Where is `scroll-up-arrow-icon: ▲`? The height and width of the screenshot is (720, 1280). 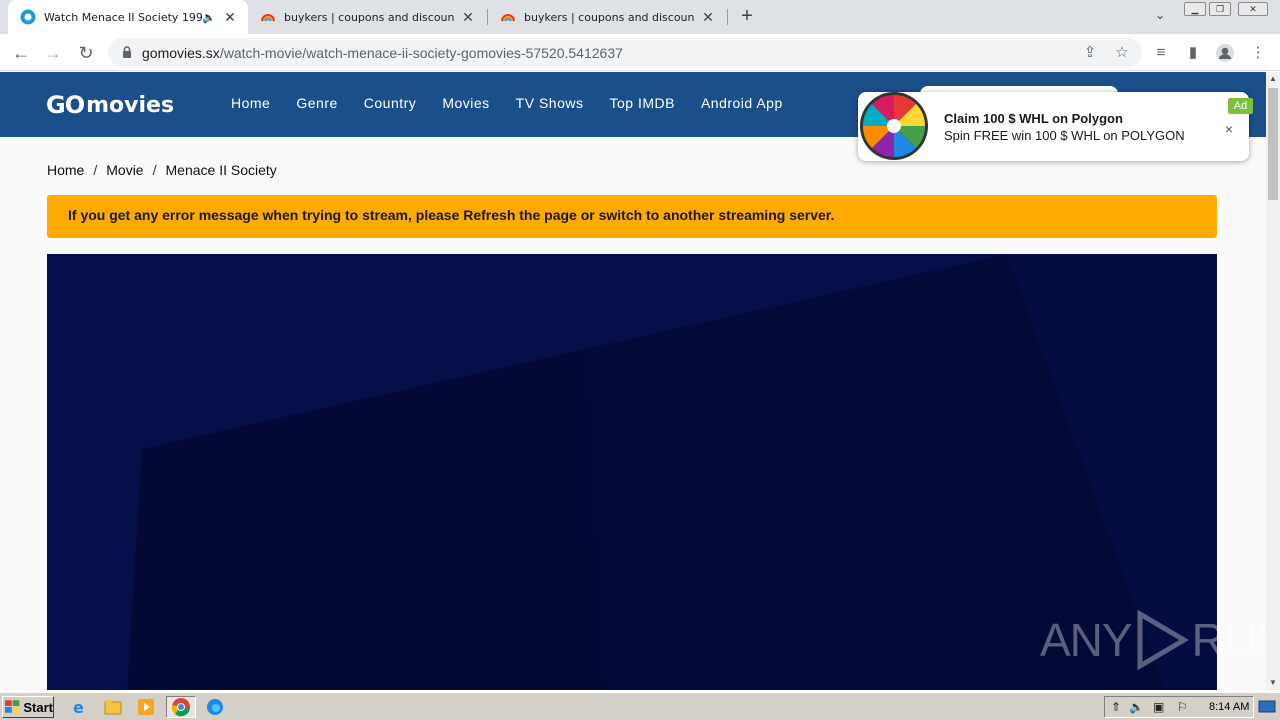
scroll-up-arrow-icon: ▲ is located at coordinates (1273, 79).